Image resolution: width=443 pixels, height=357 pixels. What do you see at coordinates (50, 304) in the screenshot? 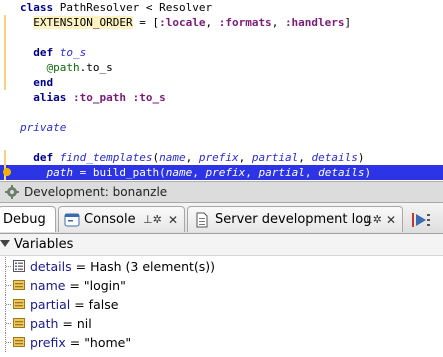
I see `variable-name: partial` at bounding box center [50, 304].